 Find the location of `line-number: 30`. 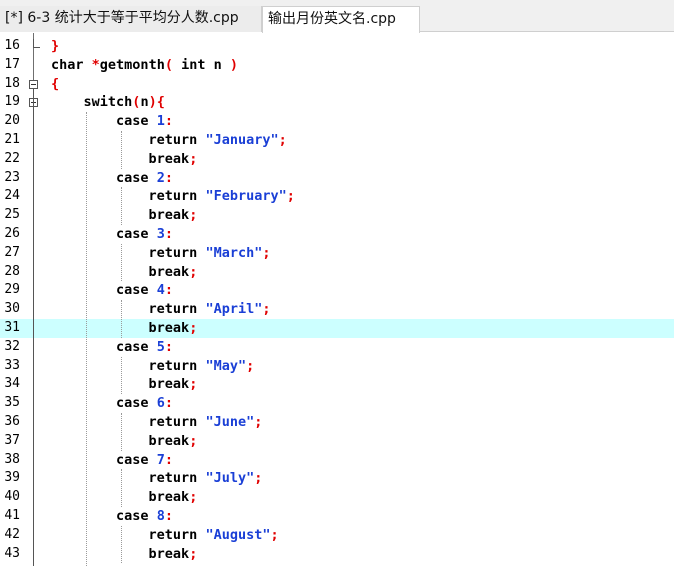

line-number: 30 is located at coordinates (12, 309).